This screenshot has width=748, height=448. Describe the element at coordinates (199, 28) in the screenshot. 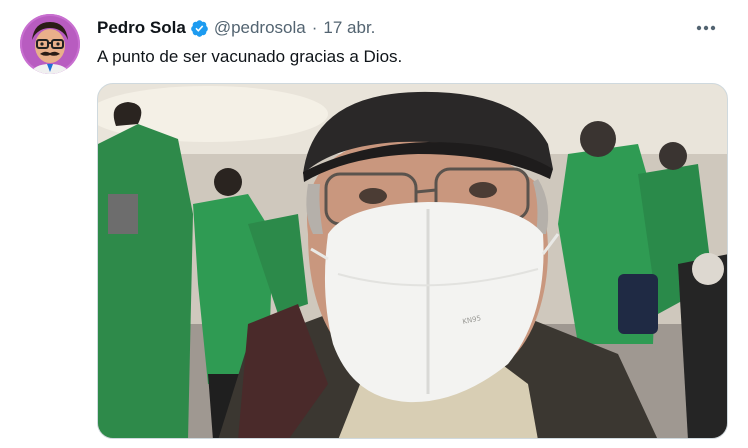

I see `verified-badge-icon` at that location.